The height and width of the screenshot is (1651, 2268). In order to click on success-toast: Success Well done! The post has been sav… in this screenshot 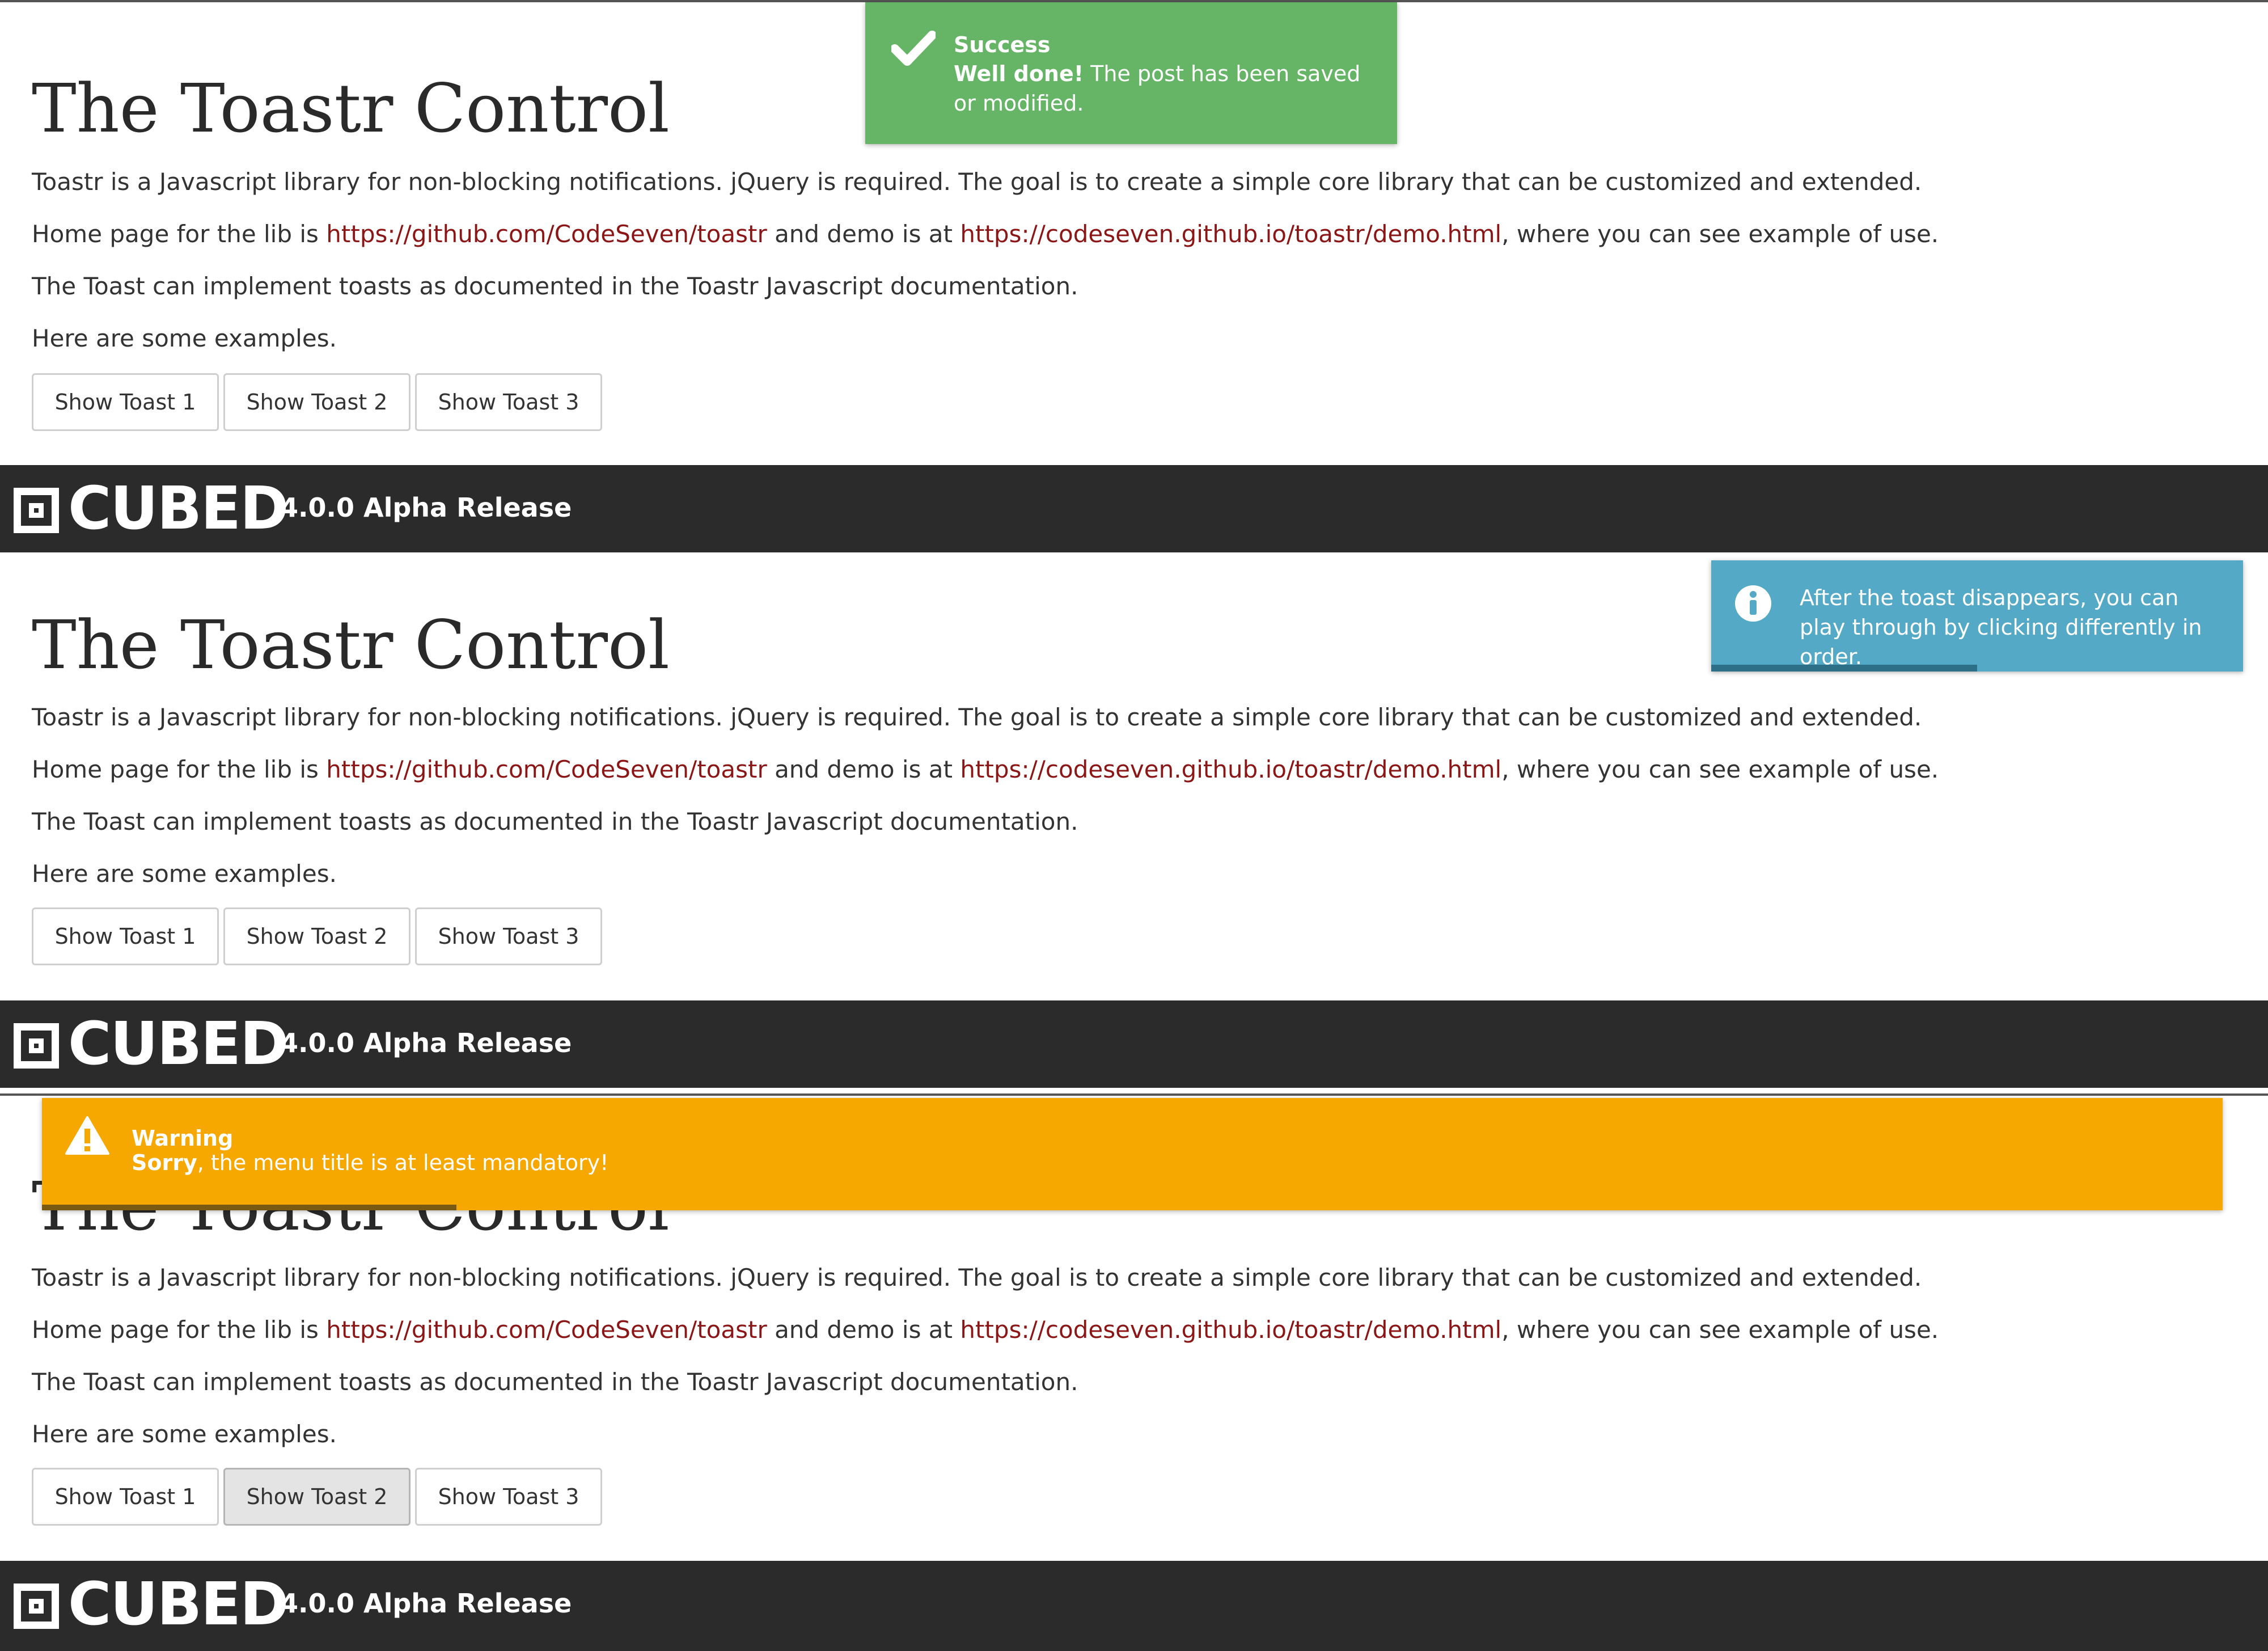, I will do `click(1131, 73)`.